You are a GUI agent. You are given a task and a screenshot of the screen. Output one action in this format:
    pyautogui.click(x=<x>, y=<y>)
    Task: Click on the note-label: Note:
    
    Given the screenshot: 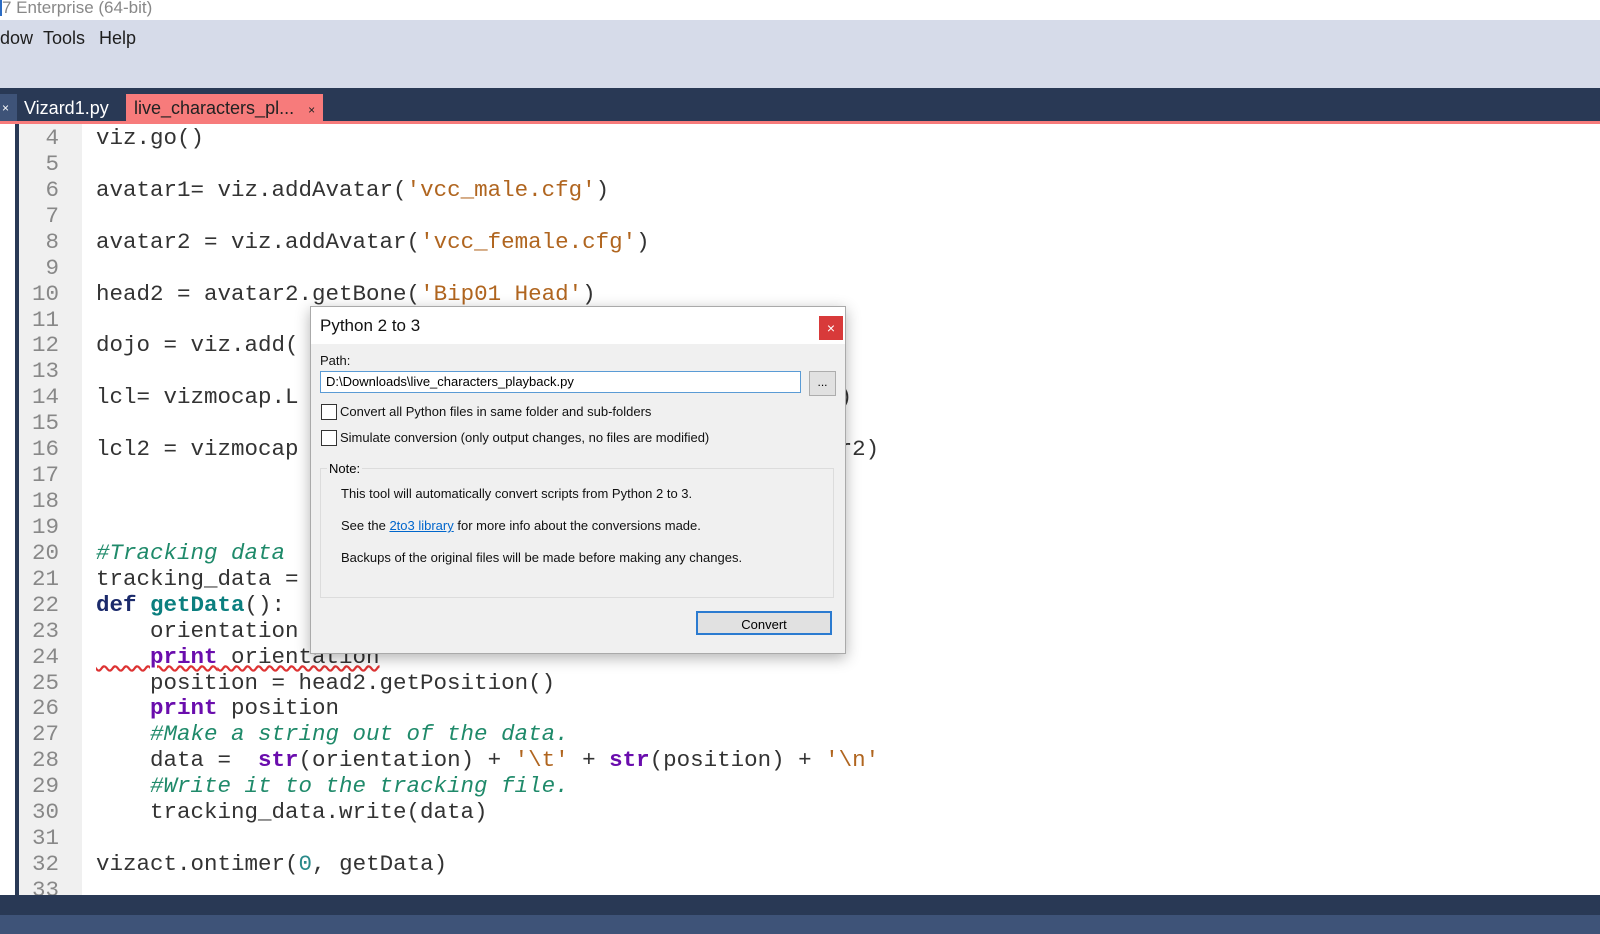 What is the action you would take?
    pyautogui.click(x=345, y=468)
    